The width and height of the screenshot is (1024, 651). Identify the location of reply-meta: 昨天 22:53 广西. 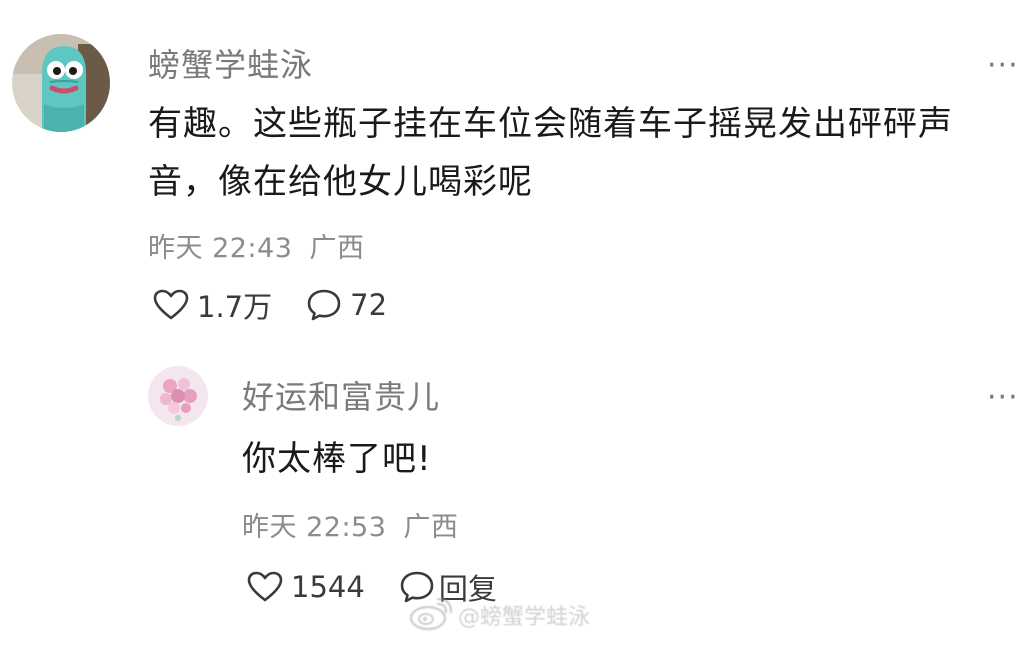
(350, 524).